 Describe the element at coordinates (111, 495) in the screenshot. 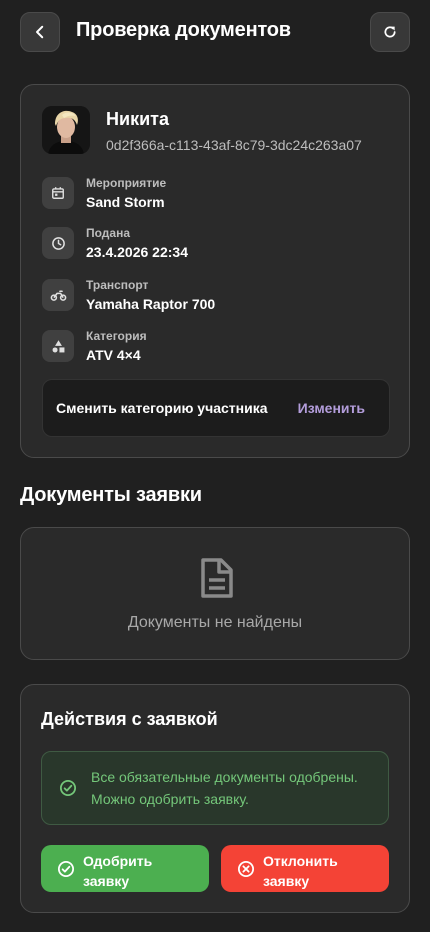

I see `documents-title: Документы заявки` at that location.